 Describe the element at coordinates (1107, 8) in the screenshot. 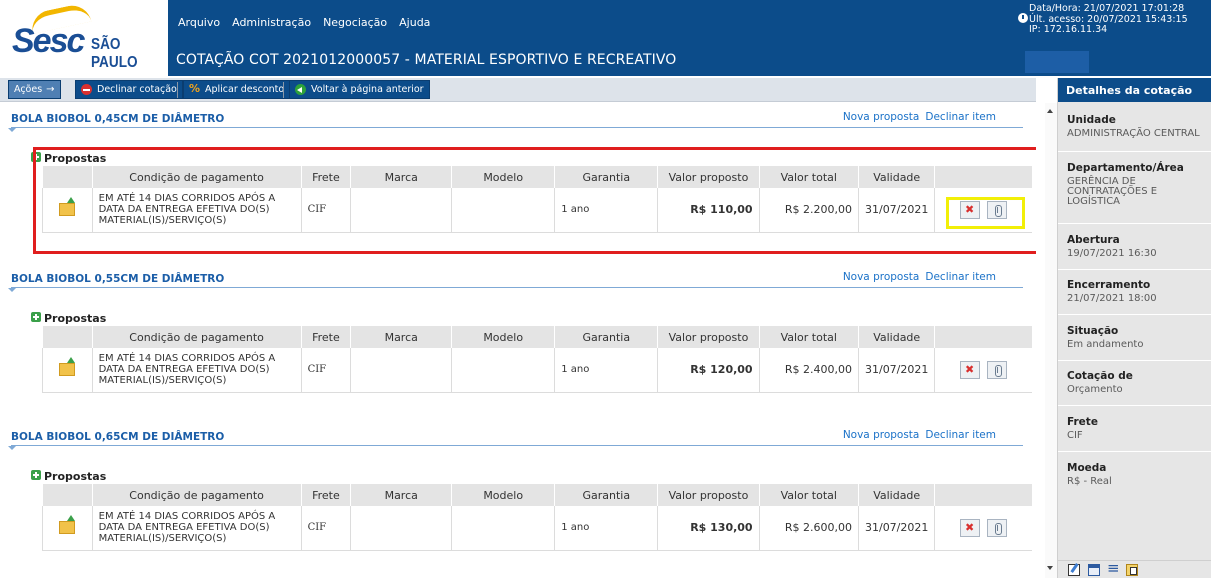

I see `session-datetime: Data/Hora: 21/07/2021 17:01:28` at that location.